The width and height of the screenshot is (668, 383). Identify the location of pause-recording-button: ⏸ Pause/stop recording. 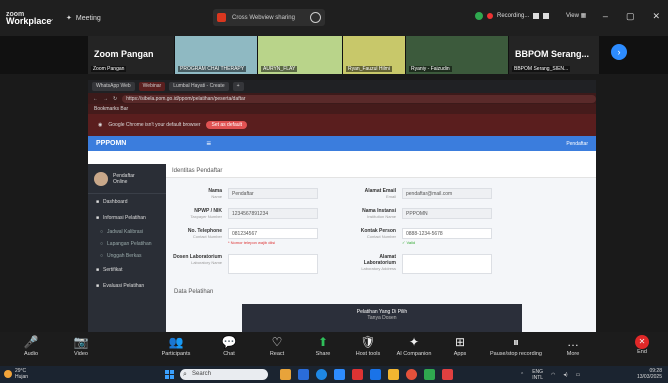
(516, 346).